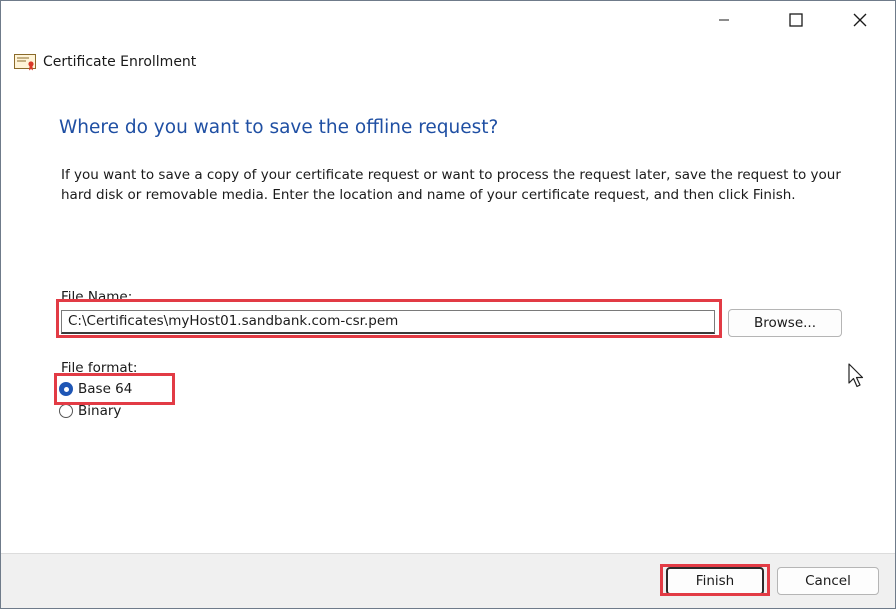  What do you see at coordinates (99, 368) in the screenshot?
I see `file-format-label: File format:` at bounding box center [99, 368].